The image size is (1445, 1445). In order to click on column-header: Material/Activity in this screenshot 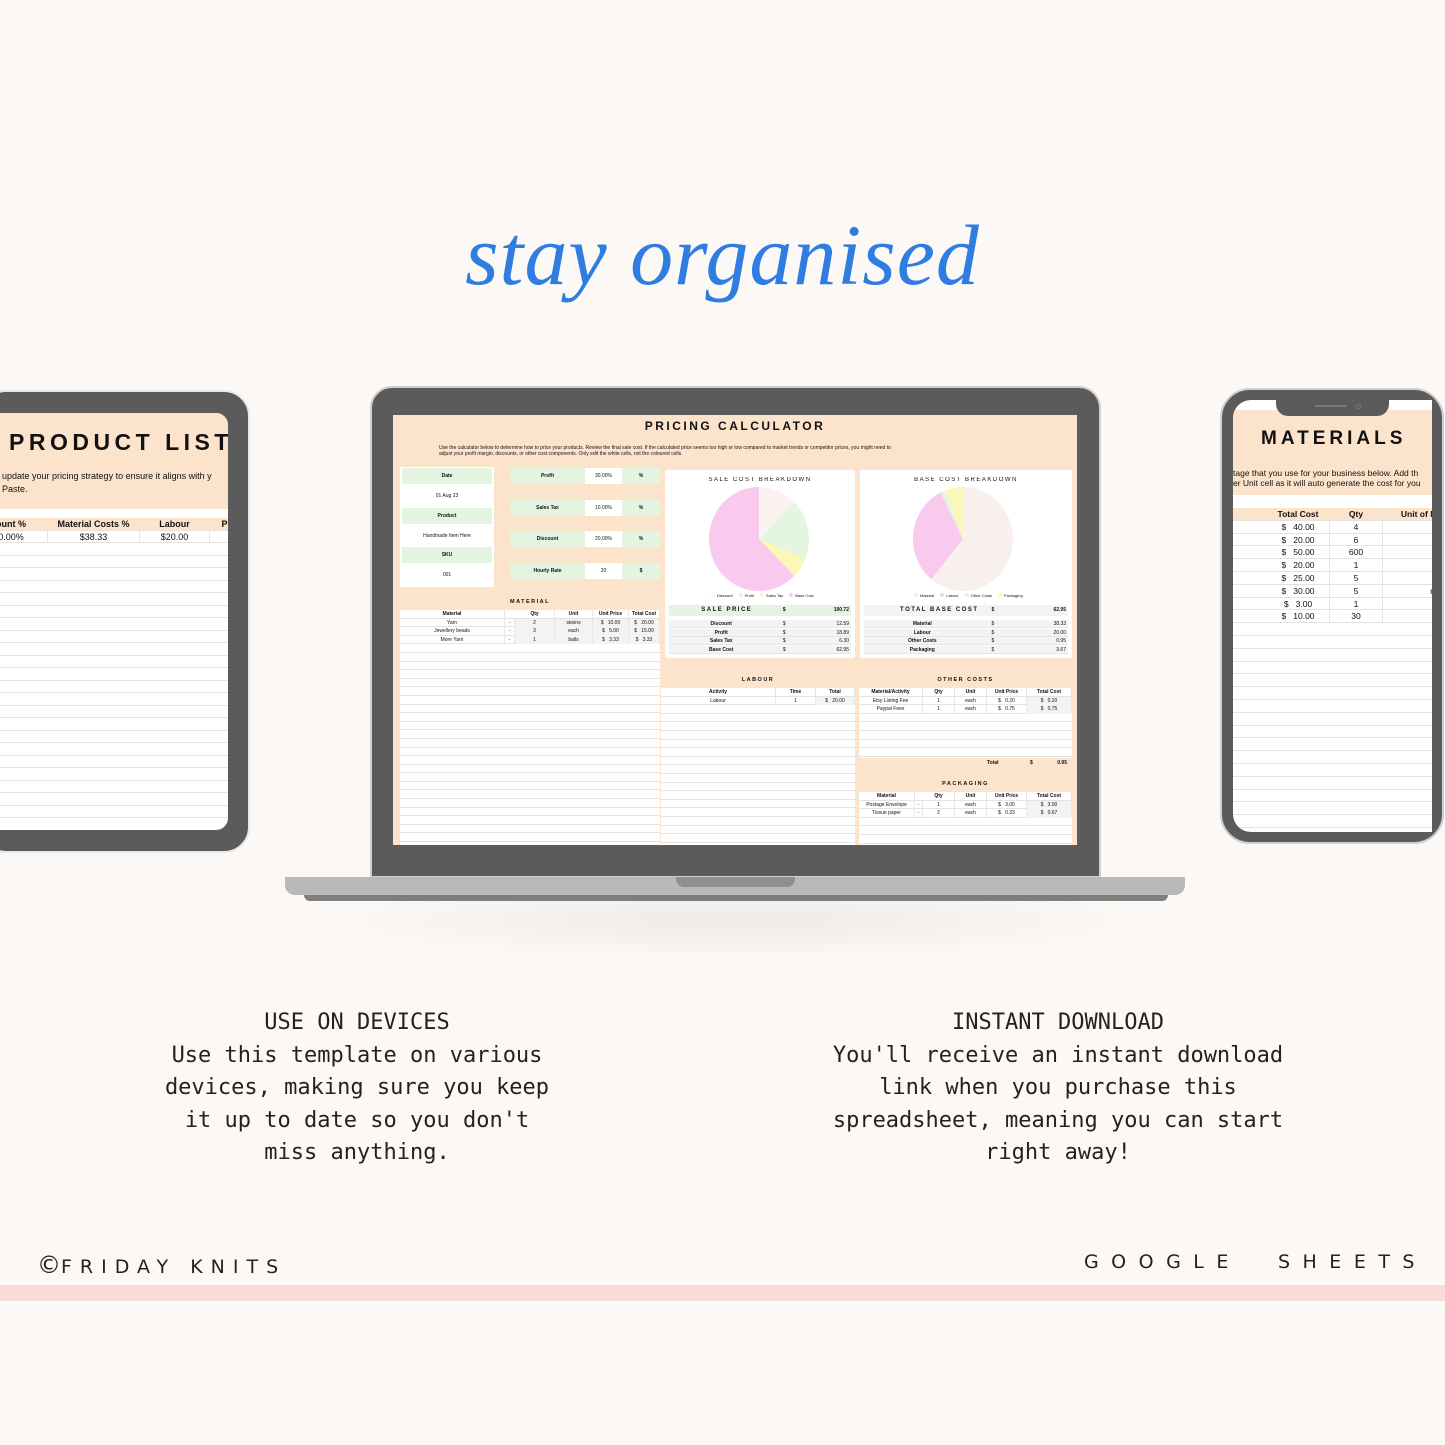, I will do `click(891, 692)`.